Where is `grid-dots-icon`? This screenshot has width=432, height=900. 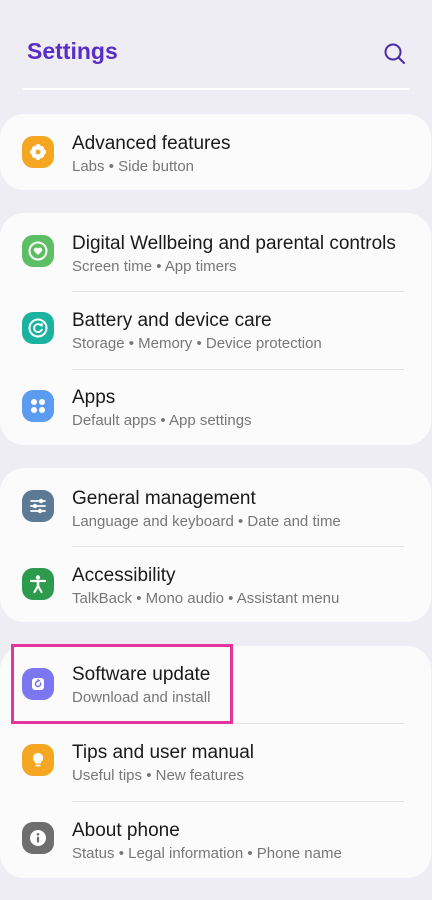 grid-dots-icon is located at coordinates (38, 406).